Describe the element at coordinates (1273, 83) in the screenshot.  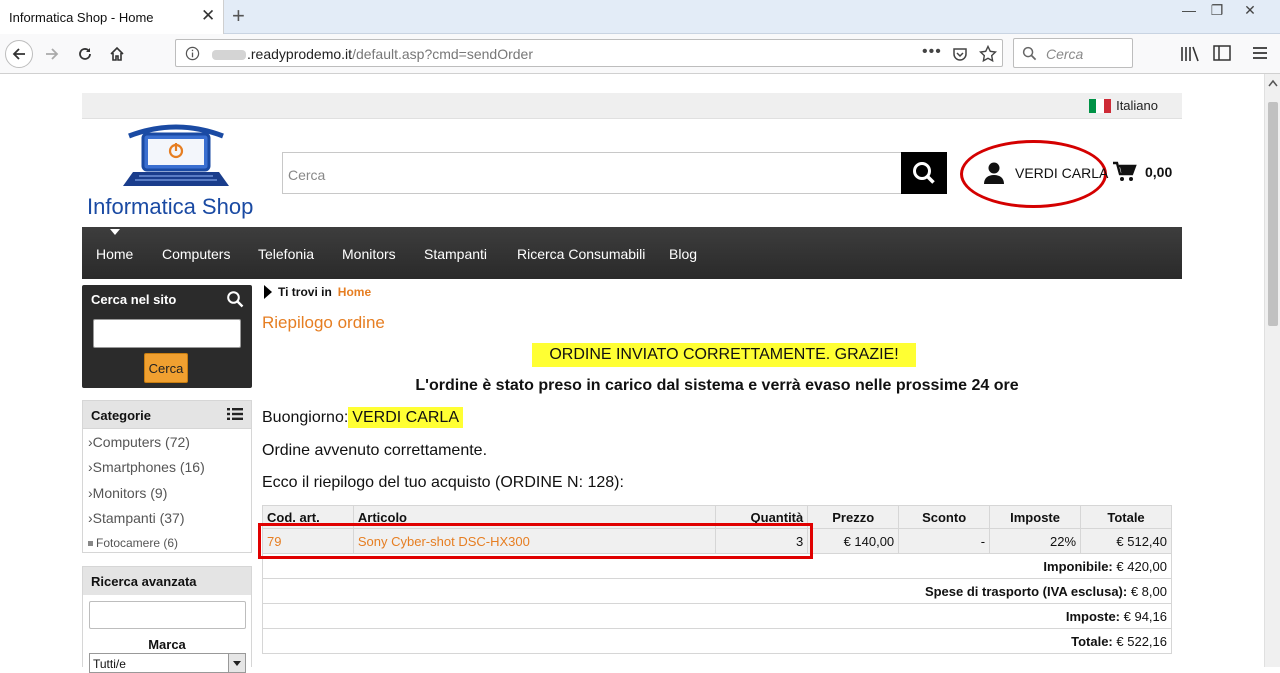
I see `scroll-up-icon` at that location.